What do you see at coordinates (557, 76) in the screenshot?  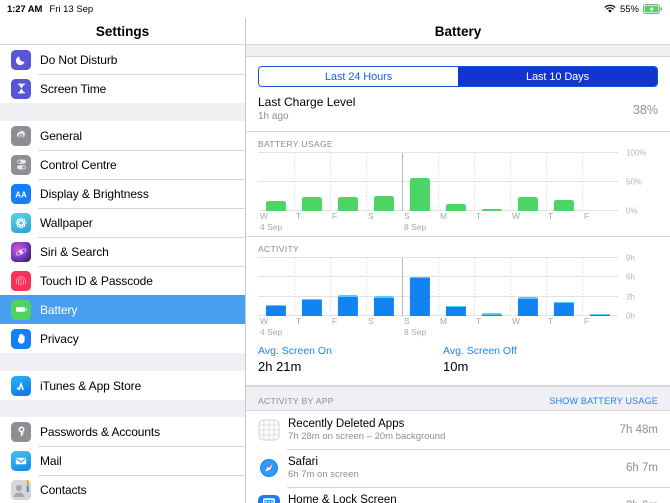 I see `segment-last-10-days: Last 10 Days` at bounding box center [557, 76].